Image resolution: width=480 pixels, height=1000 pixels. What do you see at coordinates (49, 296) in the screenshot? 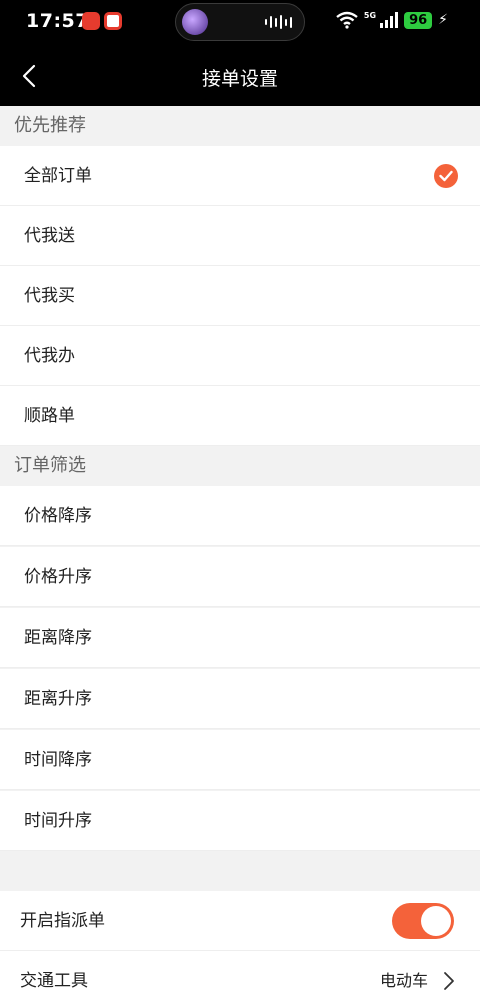
I see `option-label: 代我买` at bounding box center [49, 296].